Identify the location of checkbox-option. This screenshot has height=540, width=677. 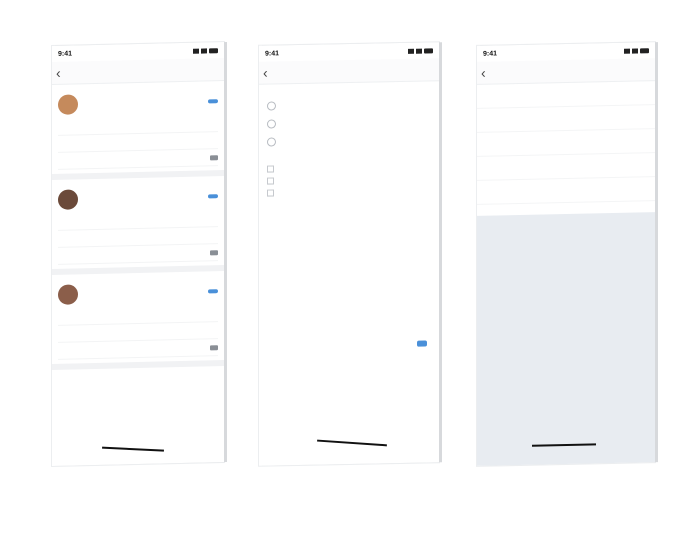
(349, 190).